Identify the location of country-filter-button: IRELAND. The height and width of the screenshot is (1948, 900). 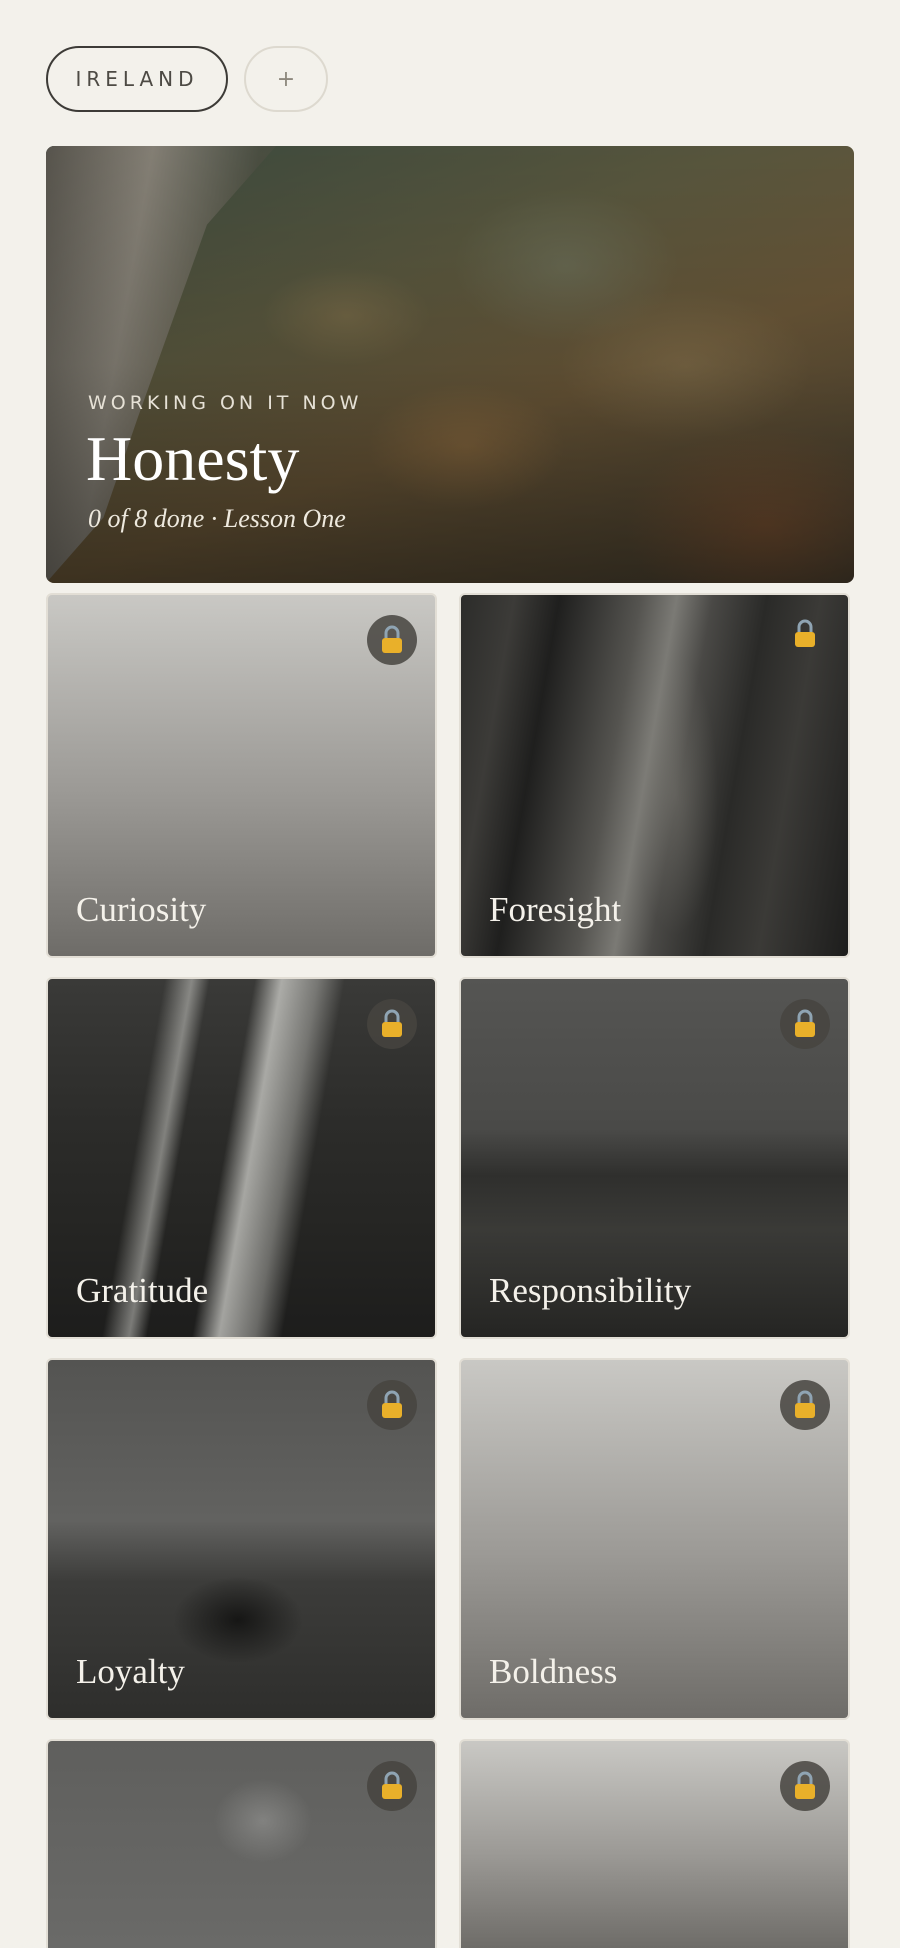
(137, 79).